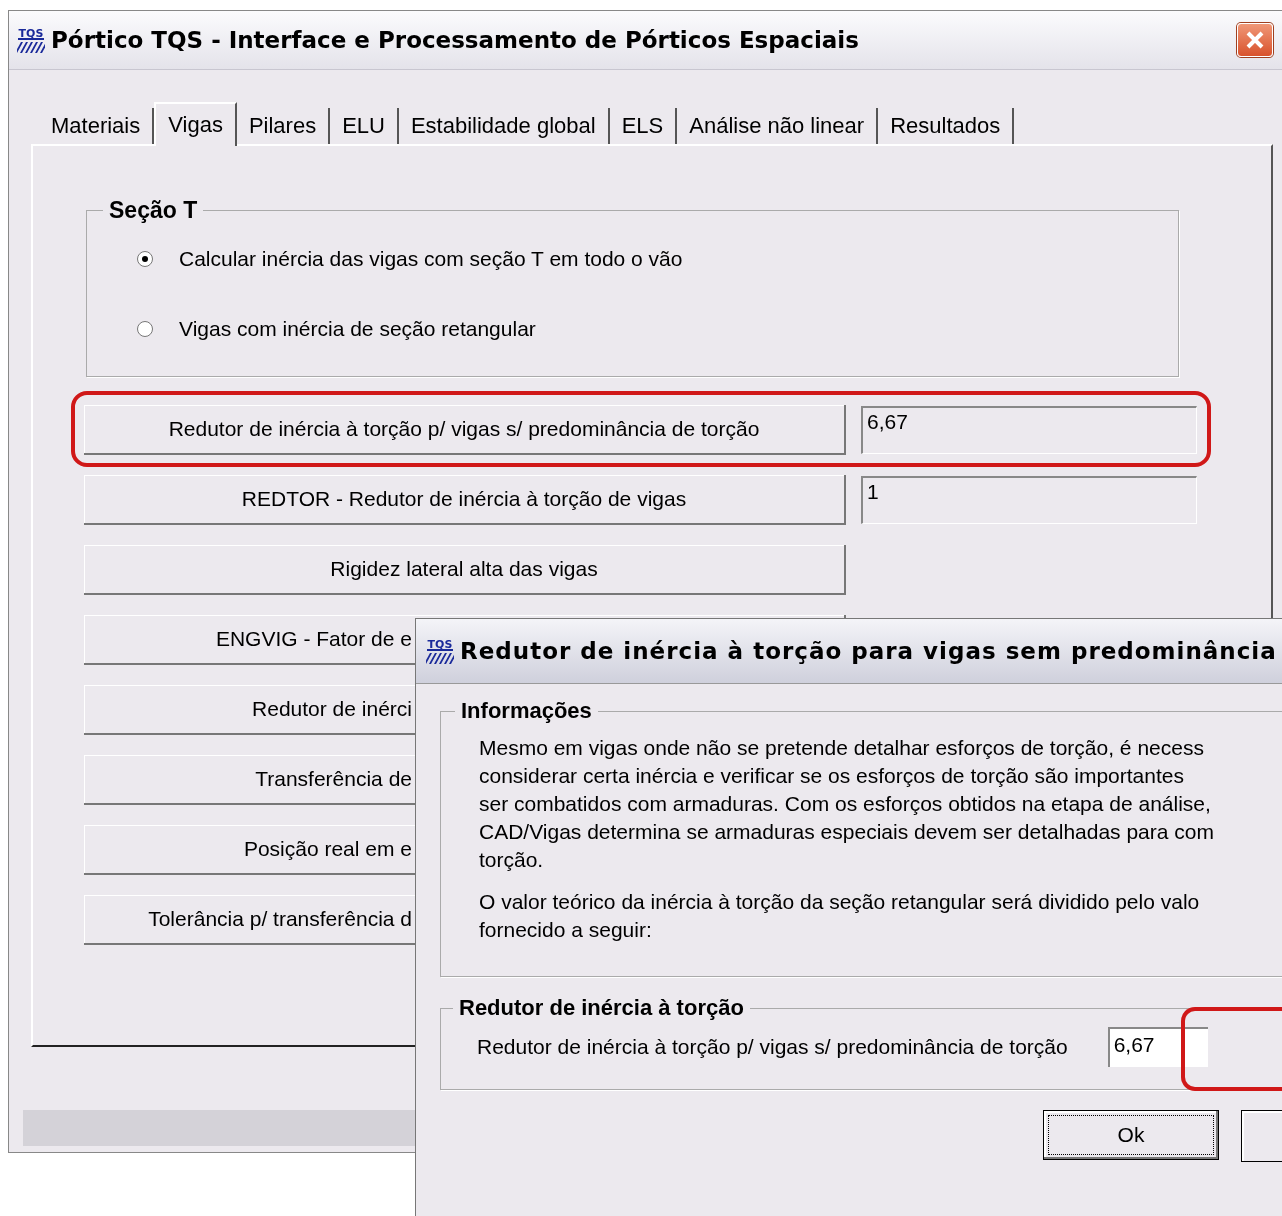  What do you see at coordinates (357, 329) in the screenshot?
I see `radio-label: Vigas com inércia de seção retangular` at bounding box center [357, 329].